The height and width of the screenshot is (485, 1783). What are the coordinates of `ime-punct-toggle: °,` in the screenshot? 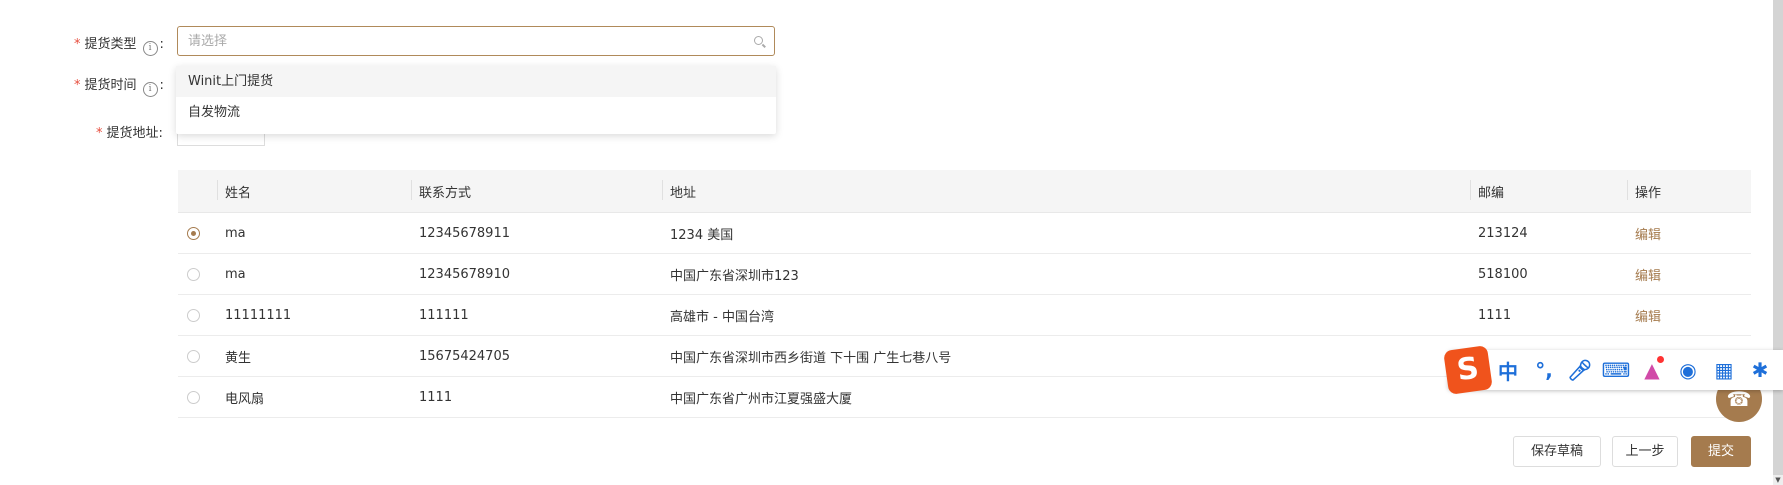 It's located at (1544, 370).